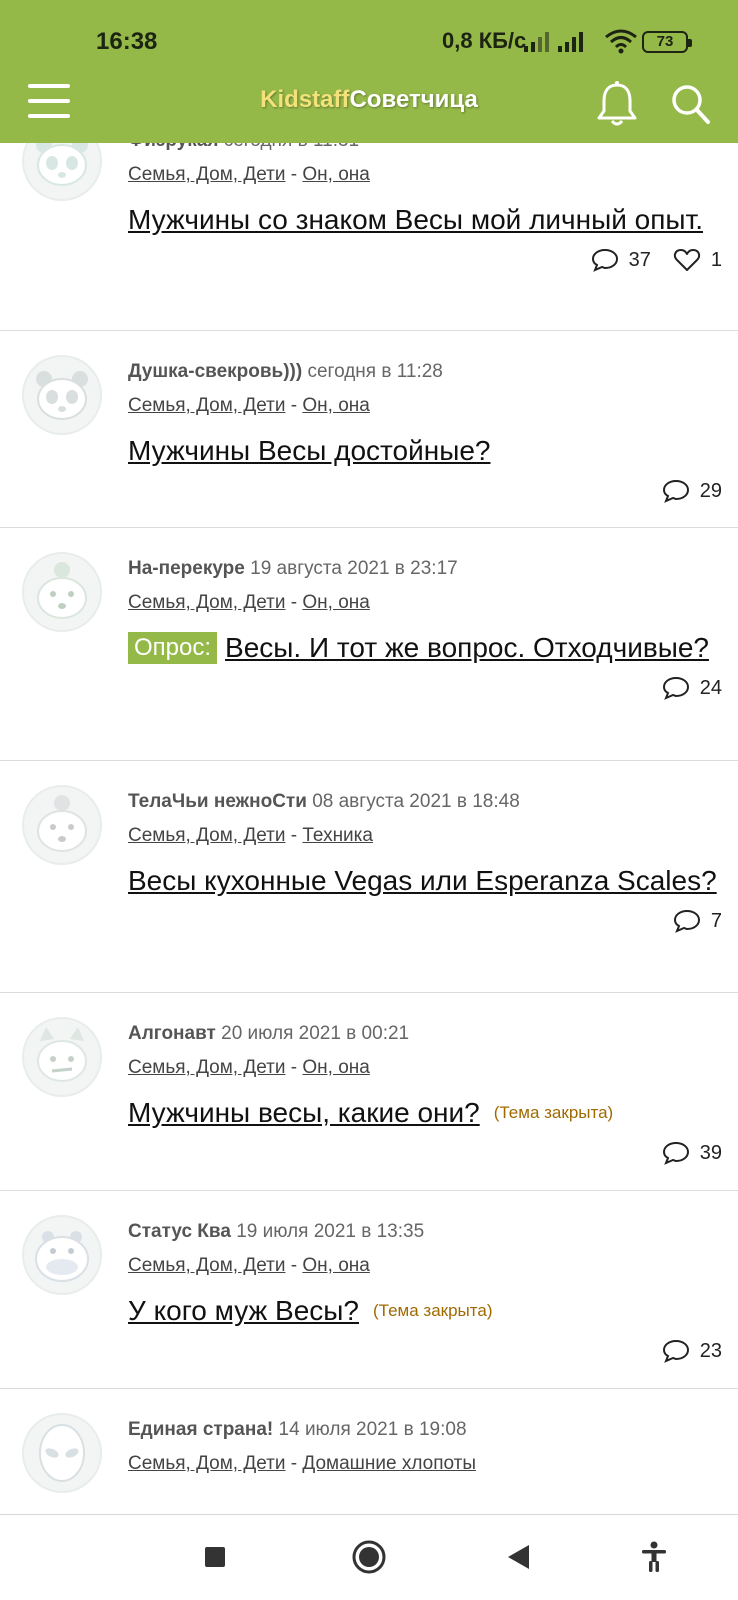 The height and width of the screenshot is (1600, 738). Describe the element at coordinates (337, 835) in the screenshot. I see `subcategory-link: Техника` at that location.